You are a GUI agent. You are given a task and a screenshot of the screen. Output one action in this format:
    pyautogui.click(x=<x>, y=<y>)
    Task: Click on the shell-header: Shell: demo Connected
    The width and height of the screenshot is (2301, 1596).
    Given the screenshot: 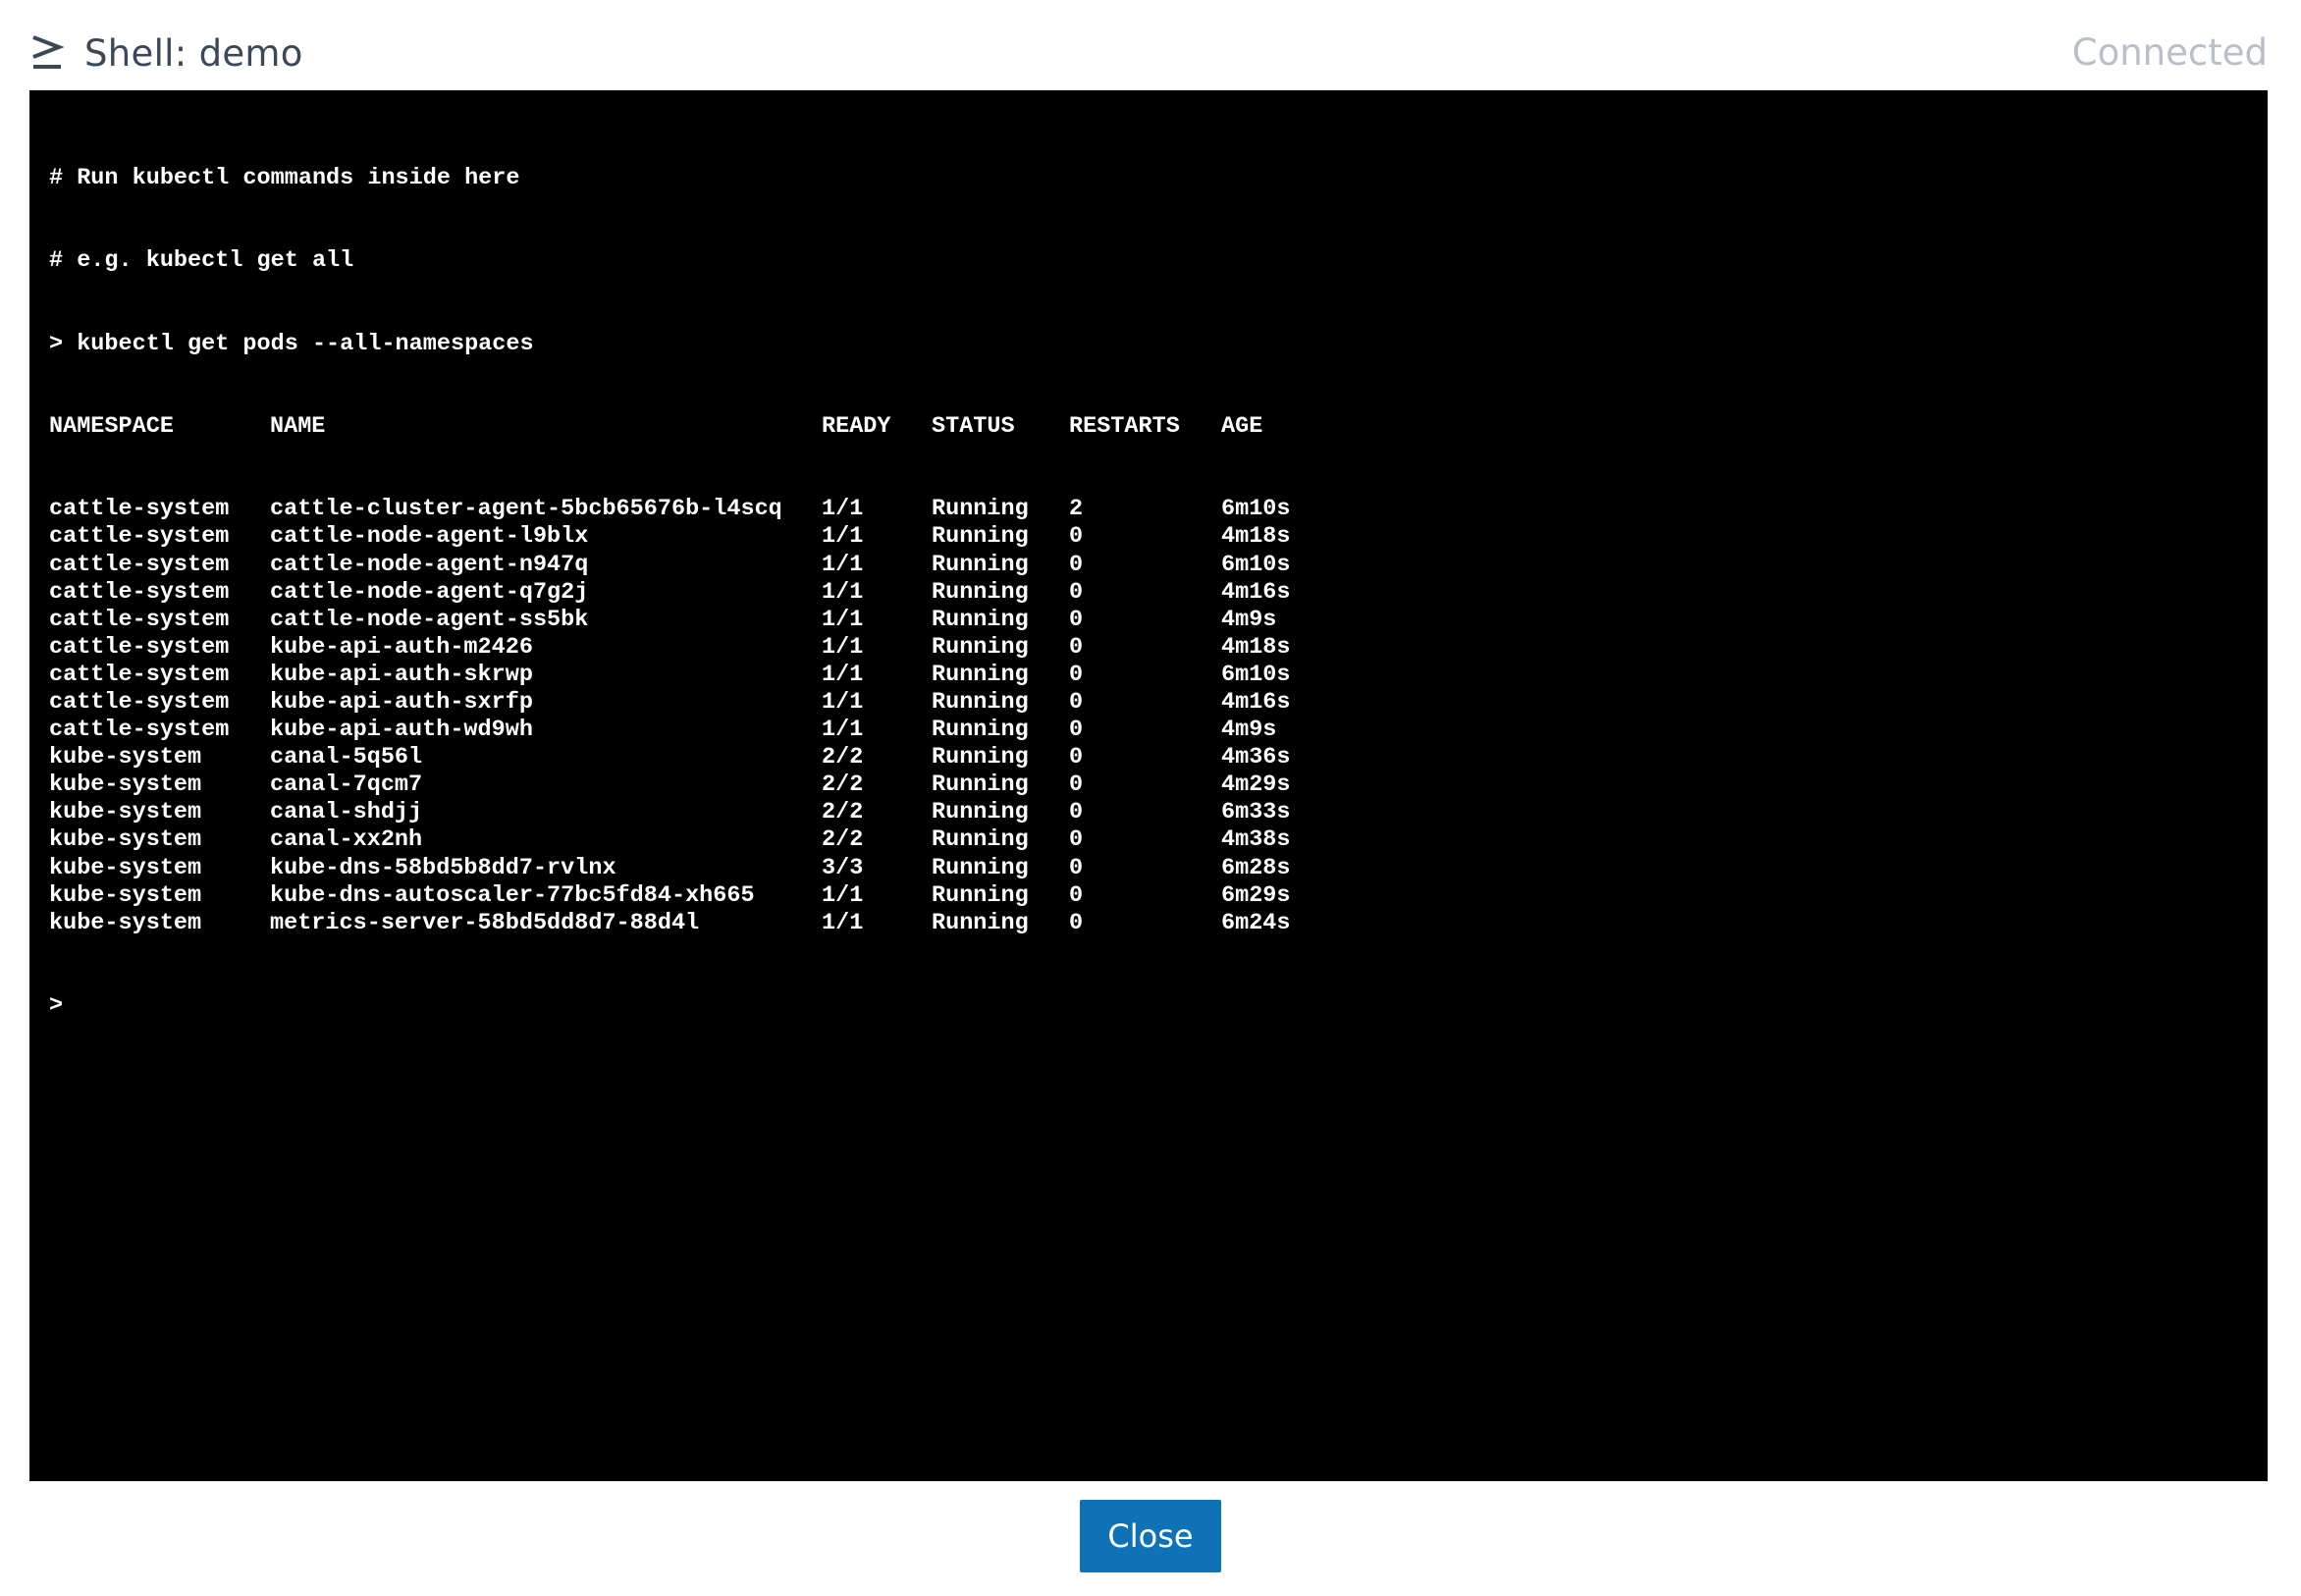 What is the action you would take?
    pyautogui.click(x=1148, y=53)
    